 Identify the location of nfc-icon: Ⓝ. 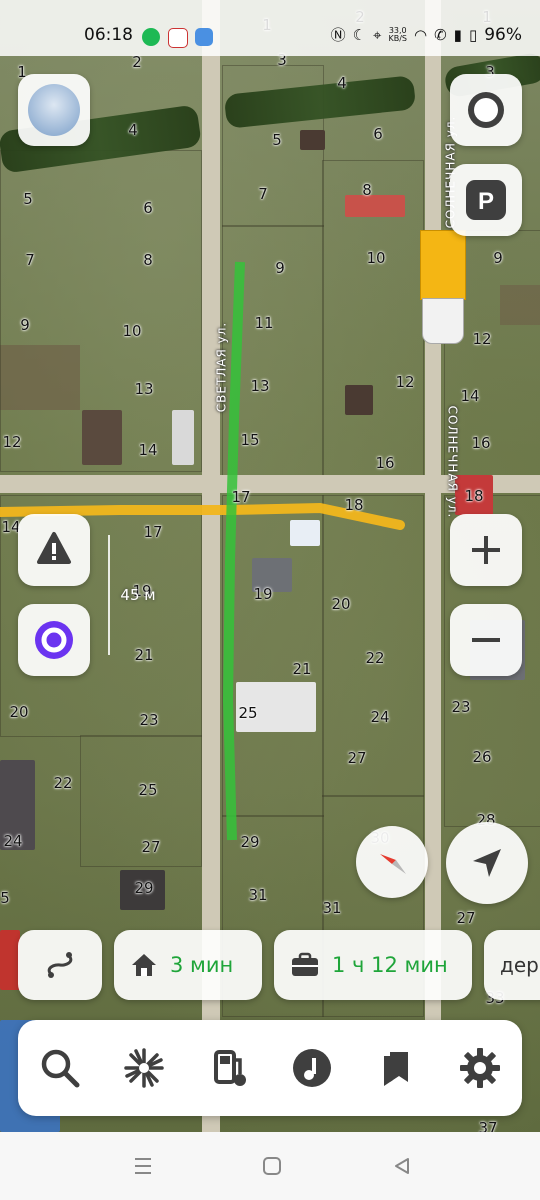
(338, 35).